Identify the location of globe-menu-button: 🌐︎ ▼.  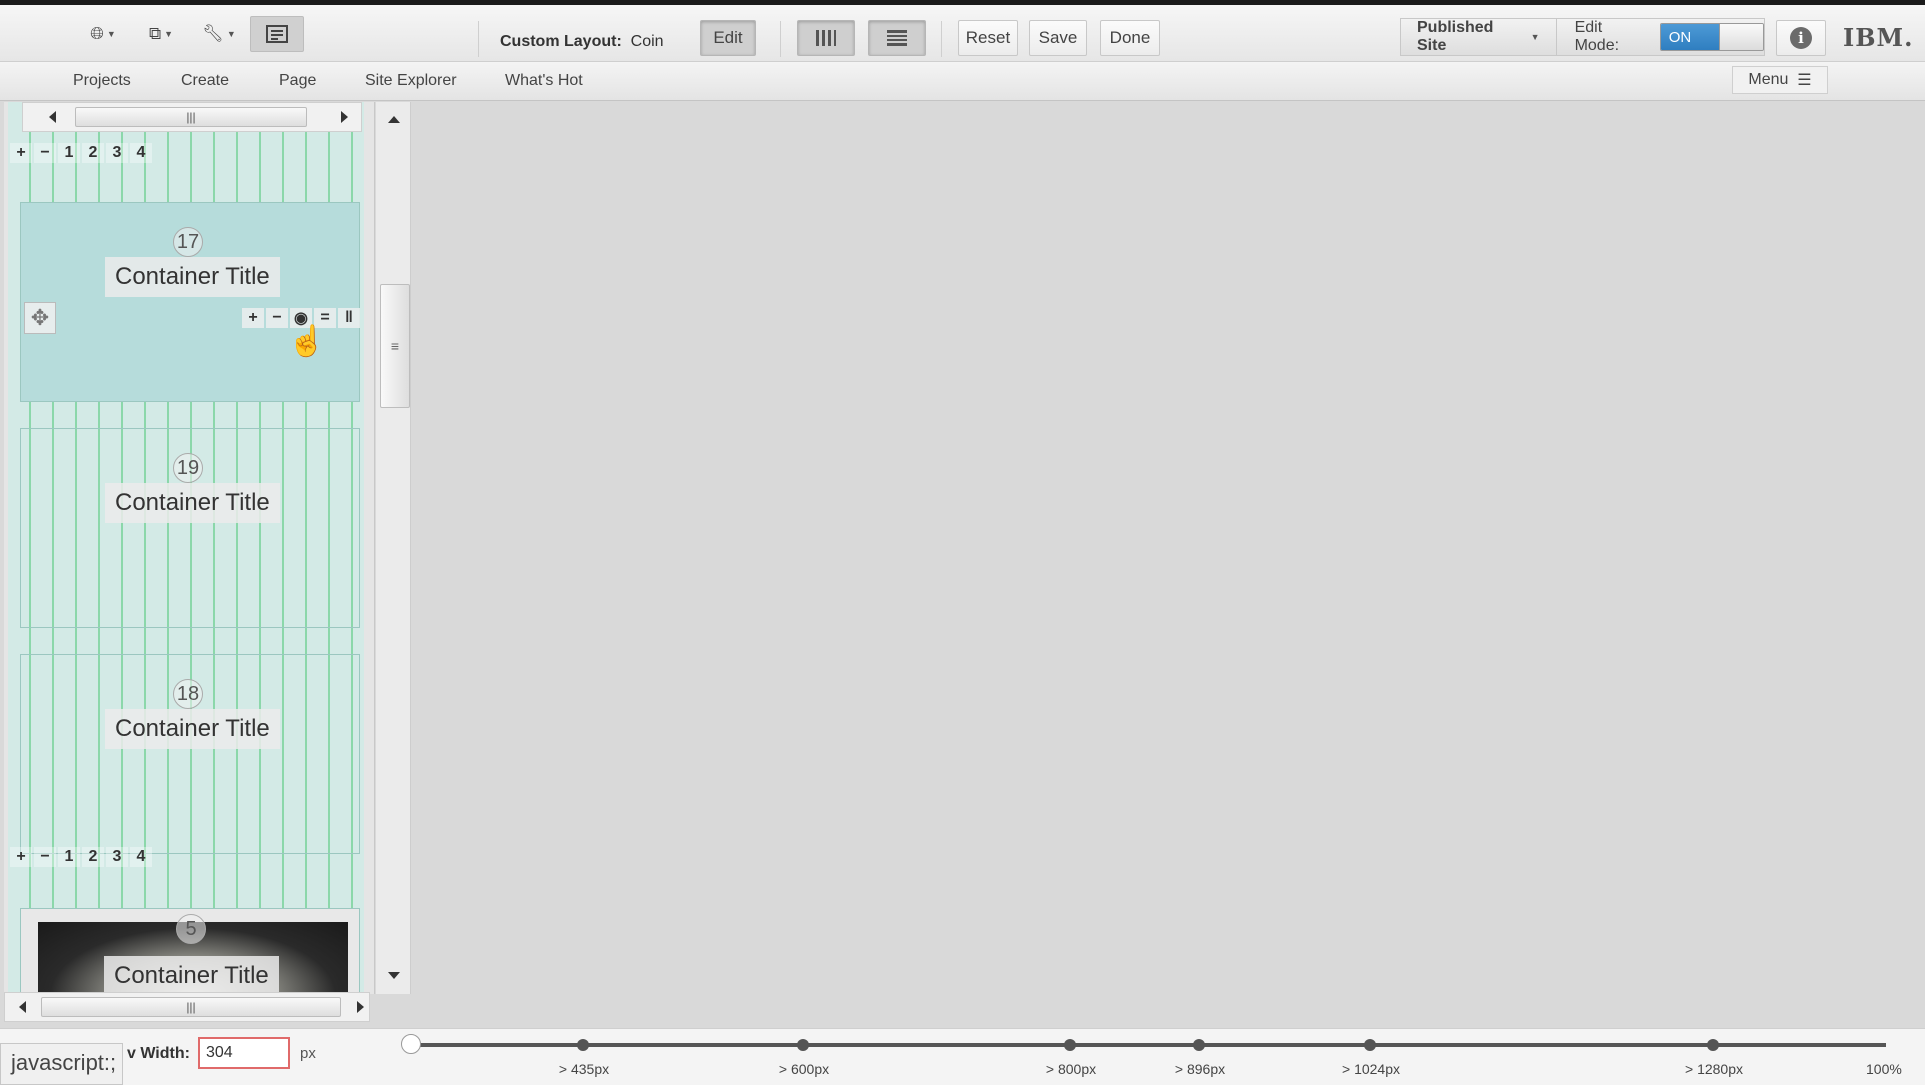
(103, 34).